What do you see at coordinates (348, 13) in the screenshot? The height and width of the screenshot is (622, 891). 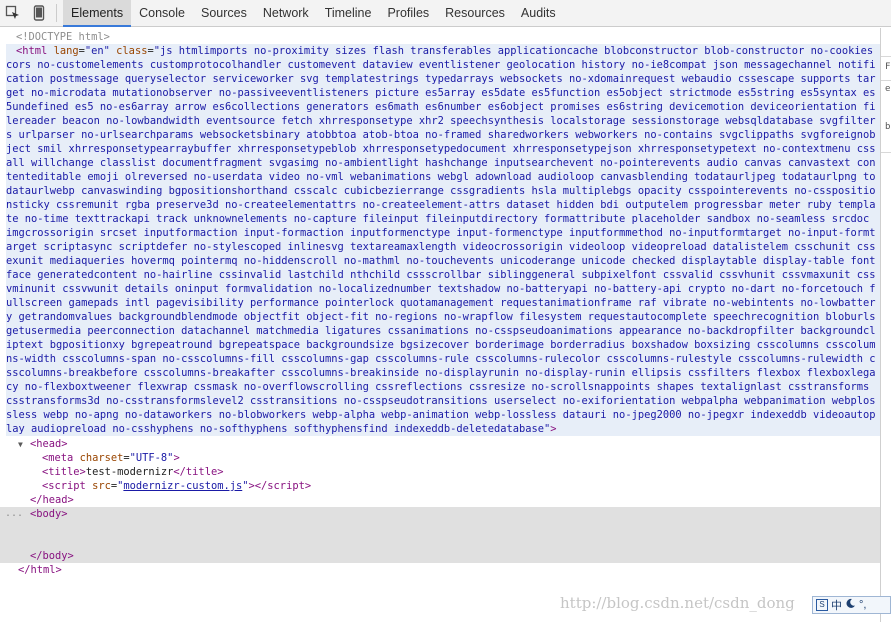 I see `tab-timeline: Timeline` at bounding box center [348, 13].